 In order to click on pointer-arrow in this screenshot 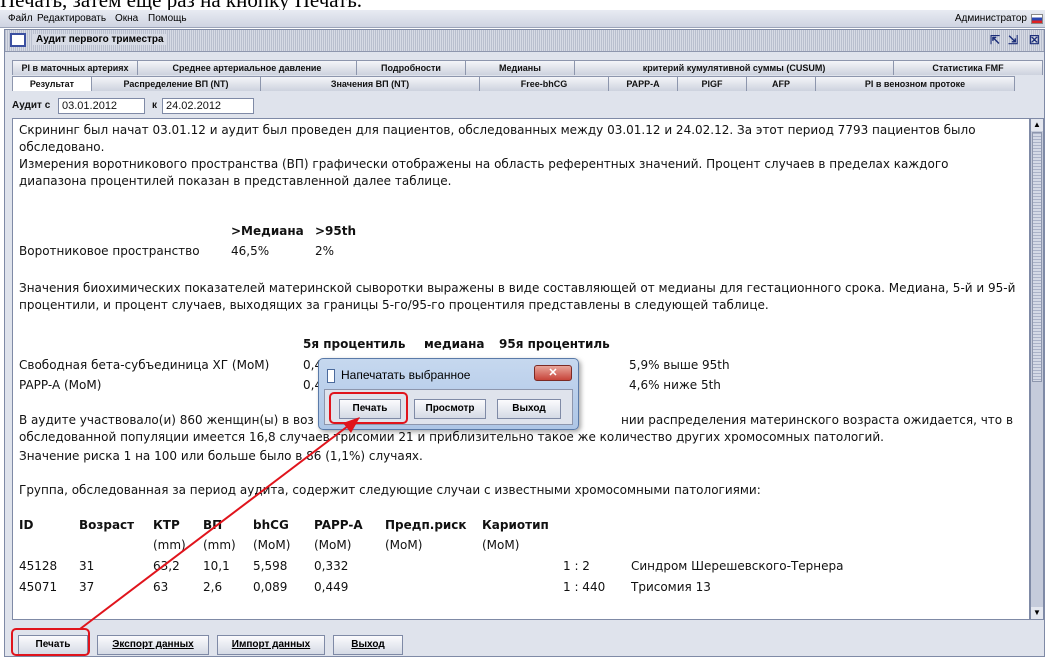, I will do `click(219, 523)`.